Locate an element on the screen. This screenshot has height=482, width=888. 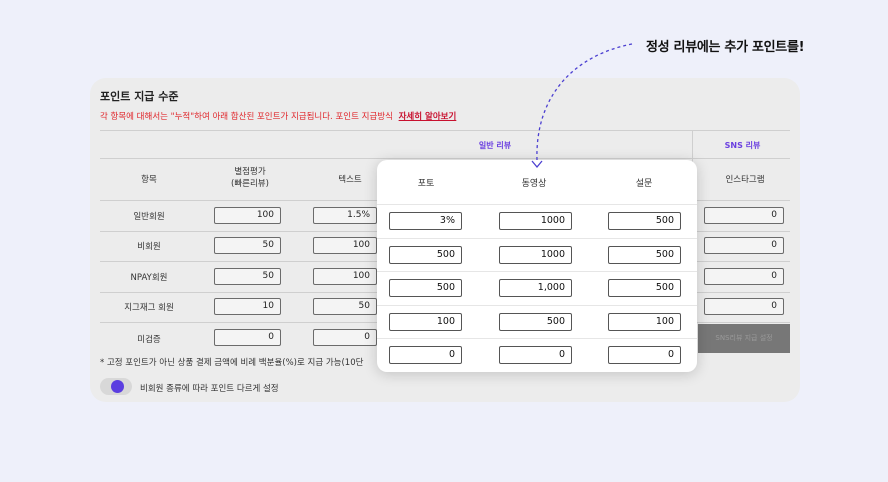
row-label-unverified: 미검증 is located at coordinates (149, 340).